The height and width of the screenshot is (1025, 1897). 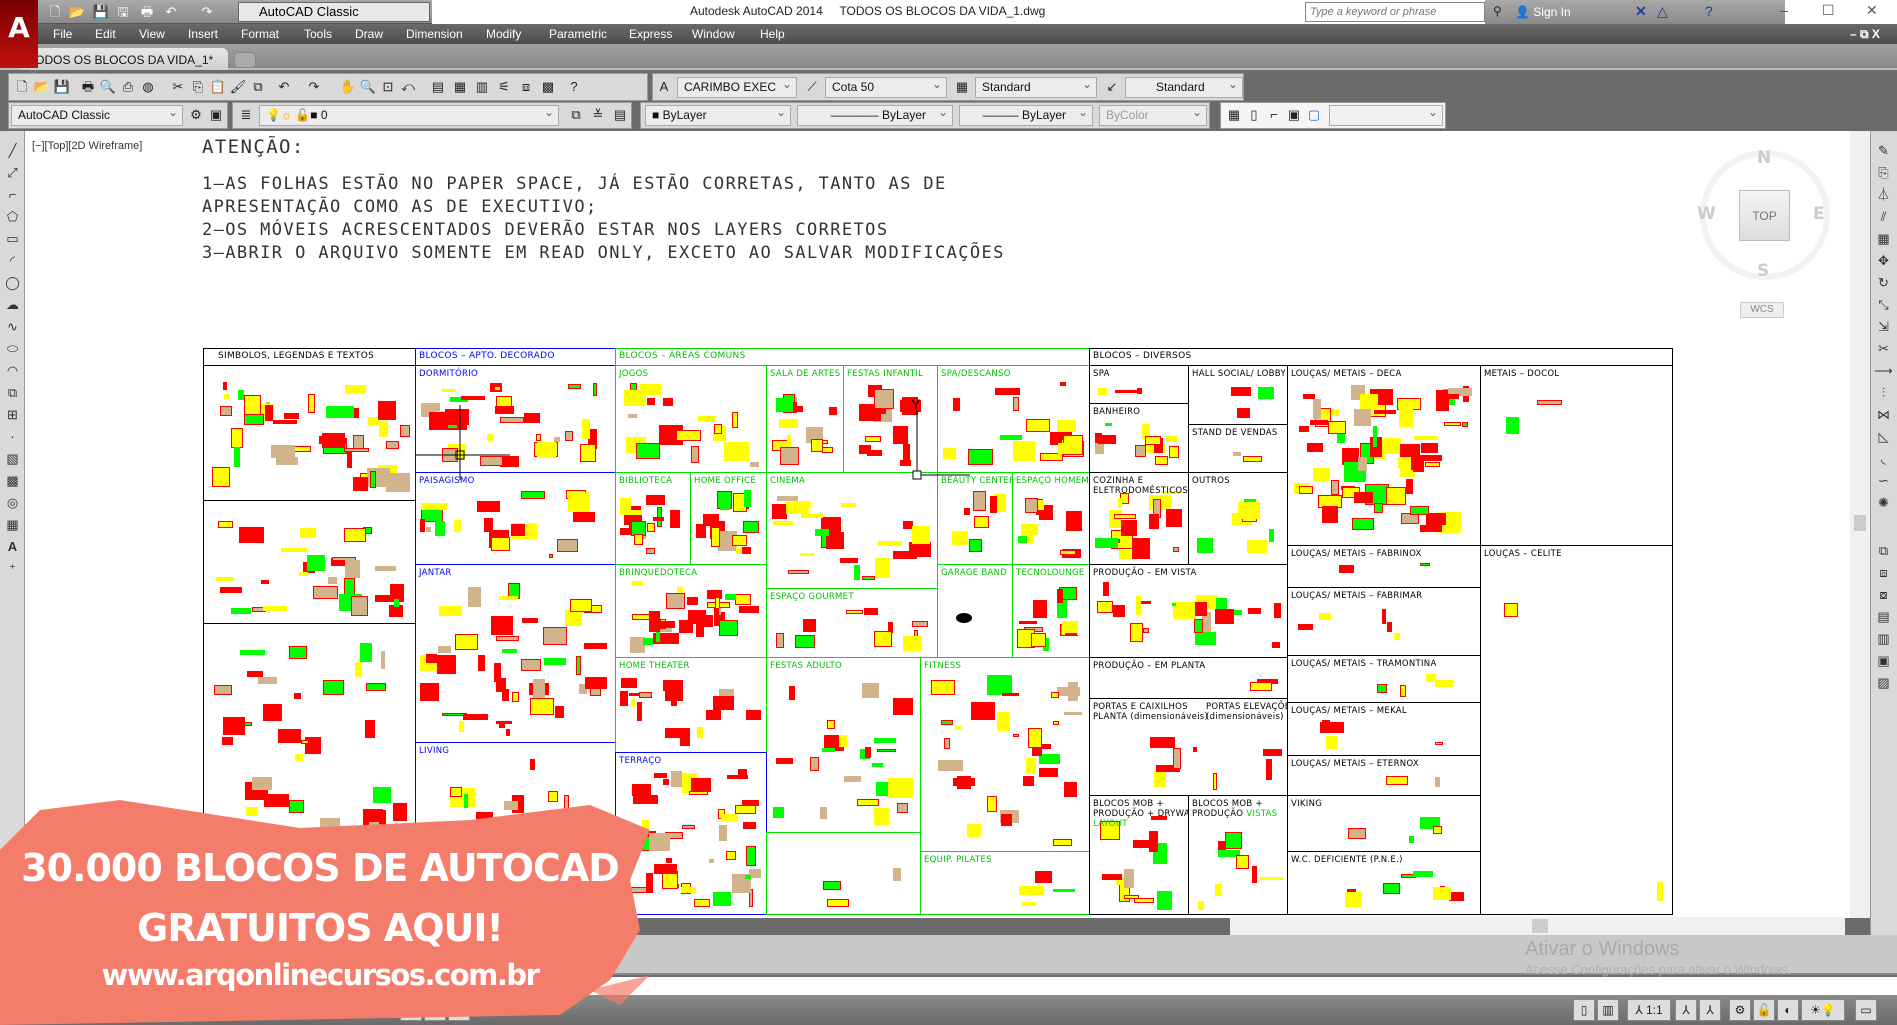 I want to click on menu-insert: Insert, so click(x=203, y=34).